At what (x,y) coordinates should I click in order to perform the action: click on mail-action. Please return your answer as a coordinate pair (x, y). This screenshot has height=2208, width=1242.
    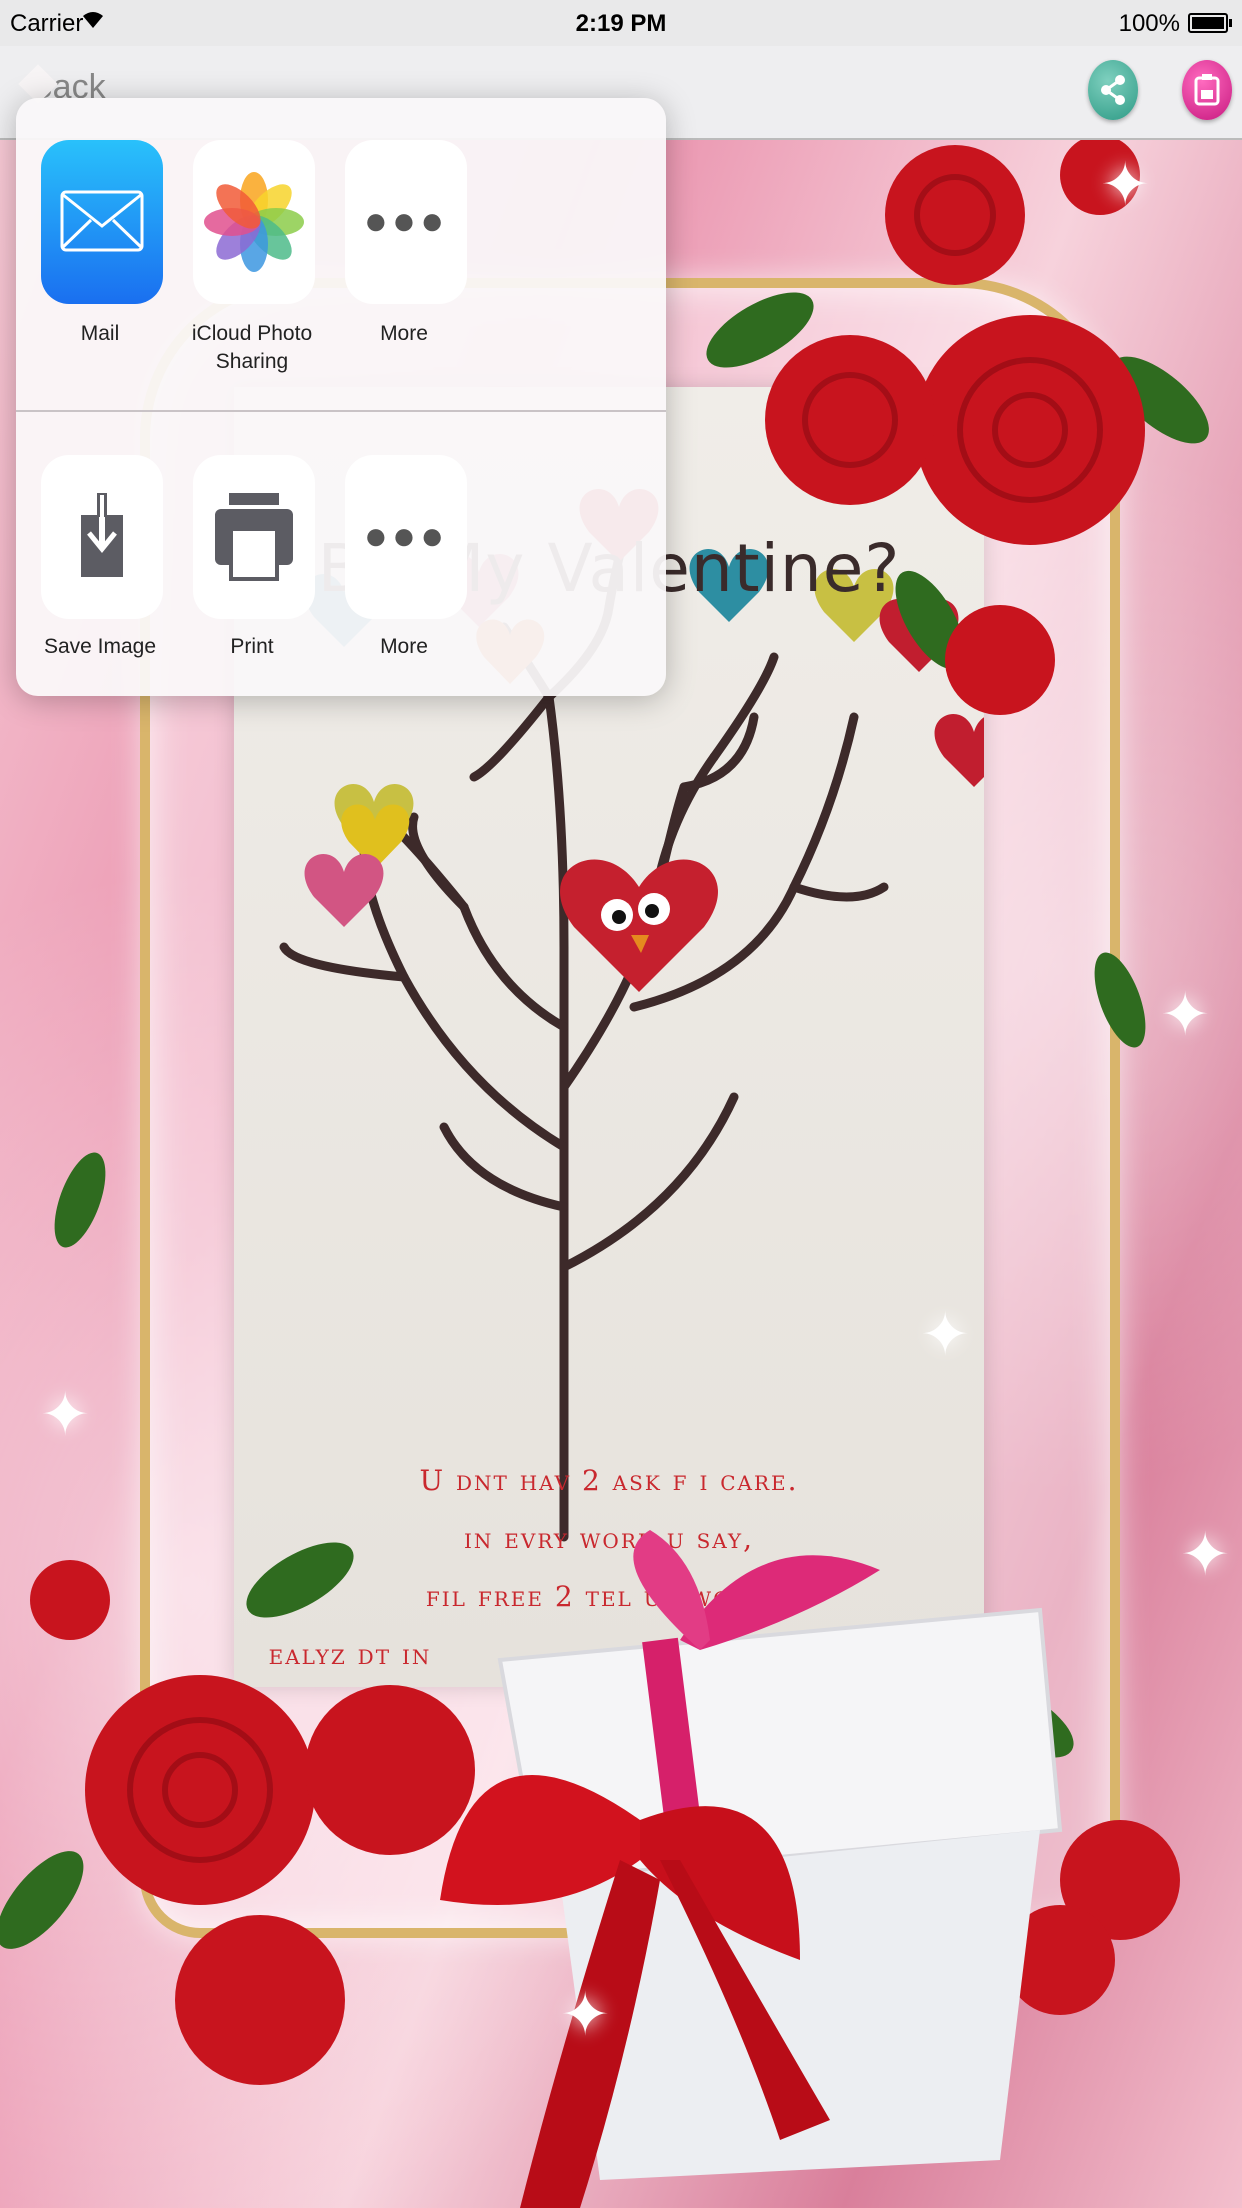
    Looking at the image, I should click on (102, 222).